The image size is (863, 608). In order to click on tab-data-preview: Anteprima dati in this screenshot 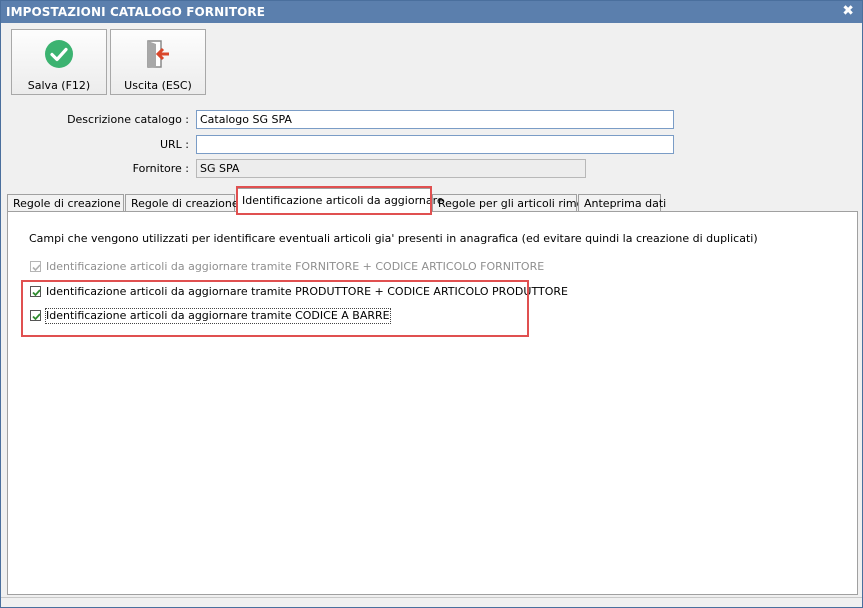, I will do `click(622, 203)`.